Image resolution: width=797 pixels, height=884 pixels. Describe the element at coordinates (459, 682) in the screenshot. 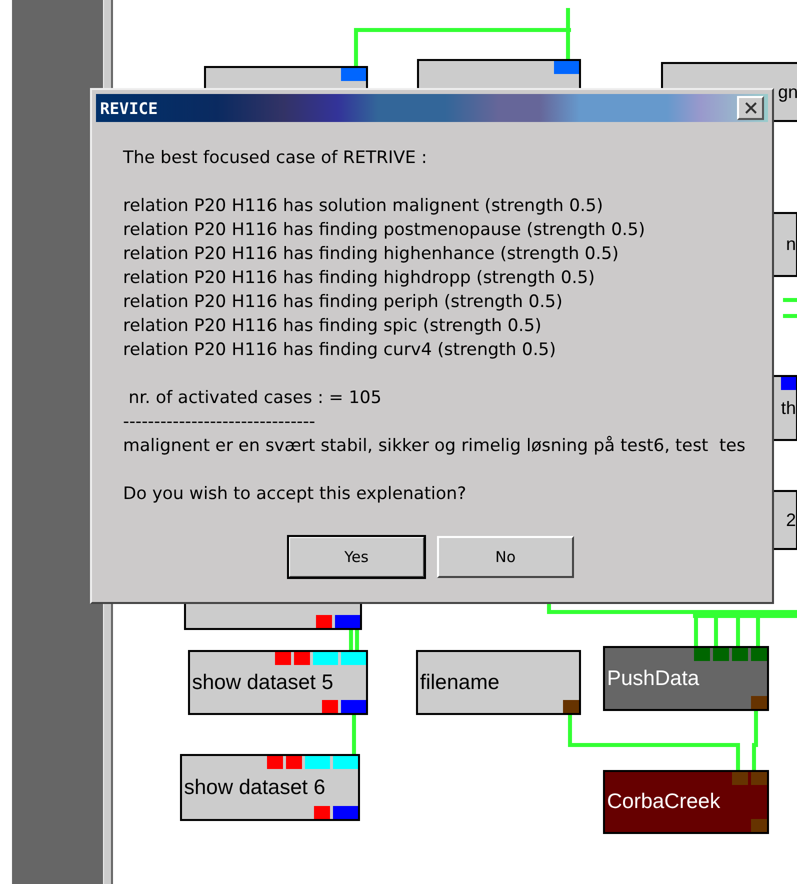

I see `node-label: filename` at that location.